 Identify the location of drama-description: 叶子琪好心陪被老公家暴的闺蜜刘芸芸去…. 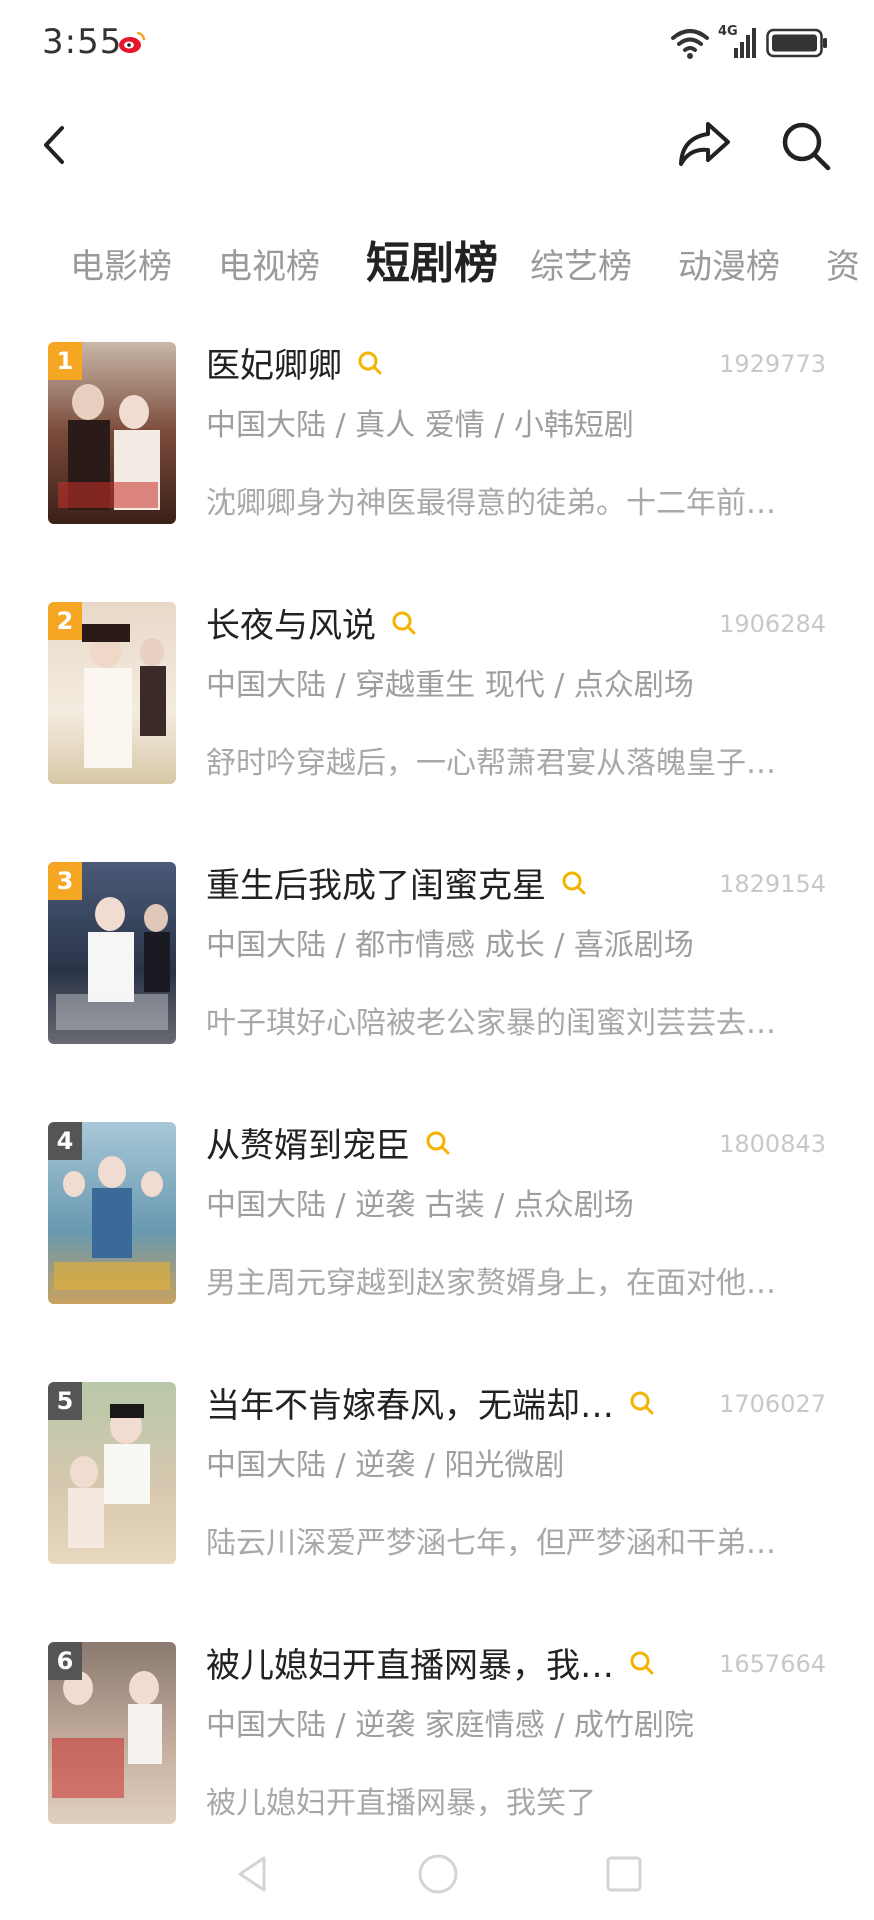
(491, 1023).